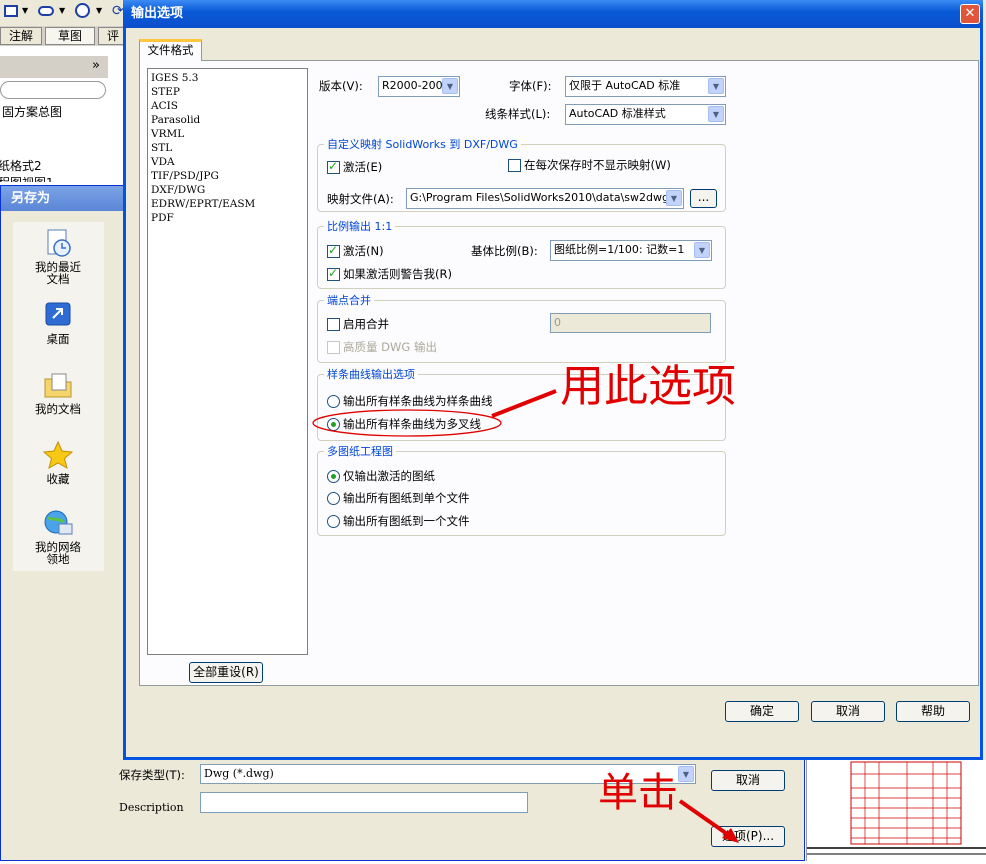 This screenshot has height=864, width=986. I want to click on all-sheets-one-file-radio: 输出所有图纸到一个文件, so click(398, 521).